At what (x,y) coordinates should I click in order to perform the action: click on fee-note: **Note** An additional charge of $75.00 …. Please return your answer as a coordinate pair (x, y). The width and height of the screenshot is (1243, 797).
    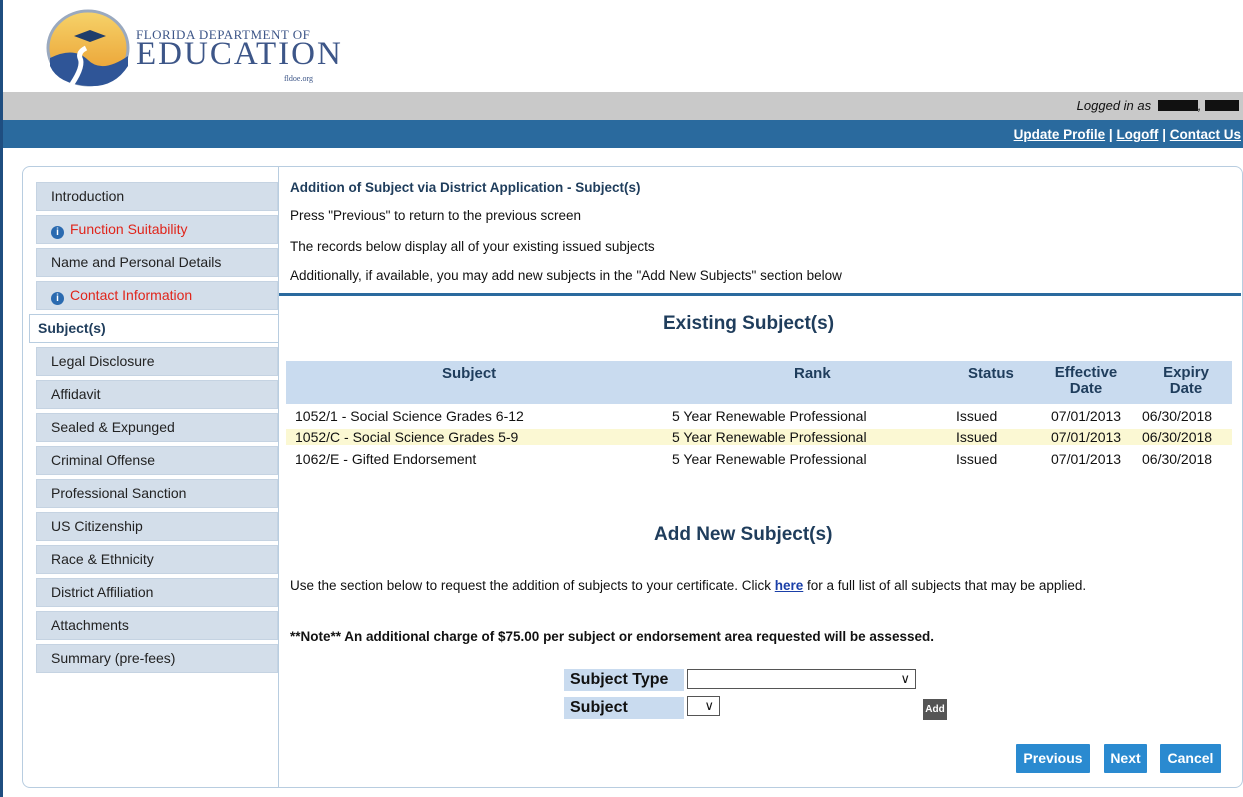
    Looking at the image, I should click on (612, 636).